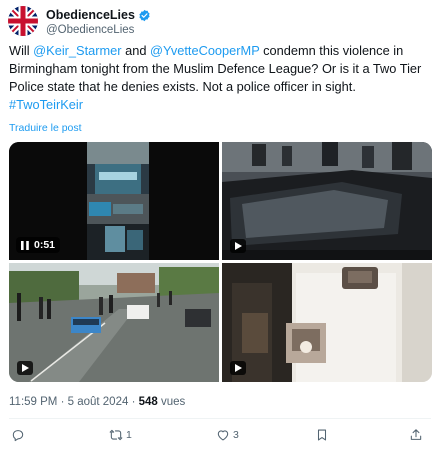 The height and width of the screenshot is (450, 439). Describe the element at coordinates (219, 22) in the screenshot. I see `tweet-header: ObedienceLies @ObedienceLies` at that location.